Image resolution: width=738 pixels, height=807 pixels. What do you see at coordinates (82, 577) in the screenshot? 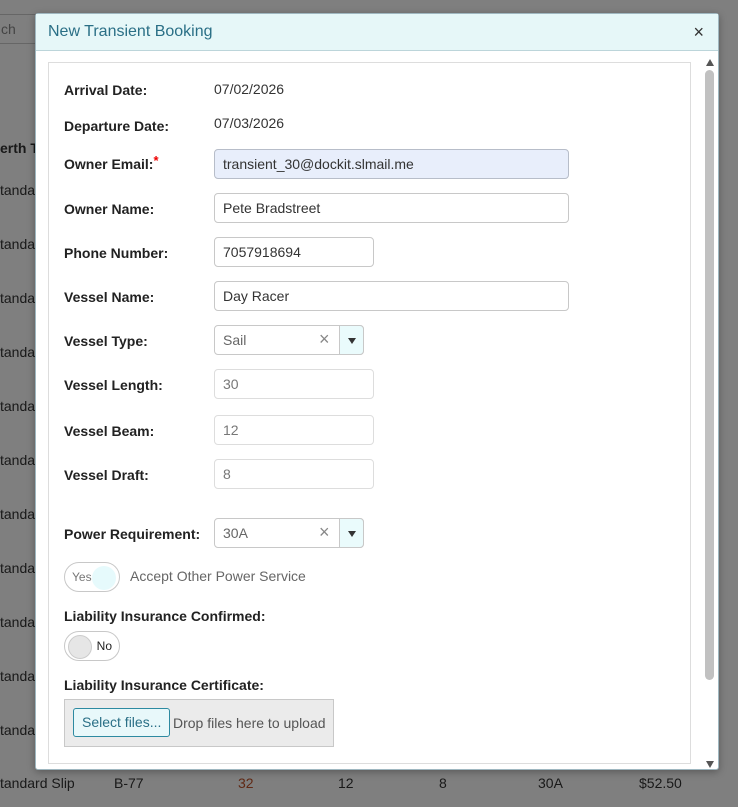
I see `toggle-text: Yes` at bounding box center [82, 577].